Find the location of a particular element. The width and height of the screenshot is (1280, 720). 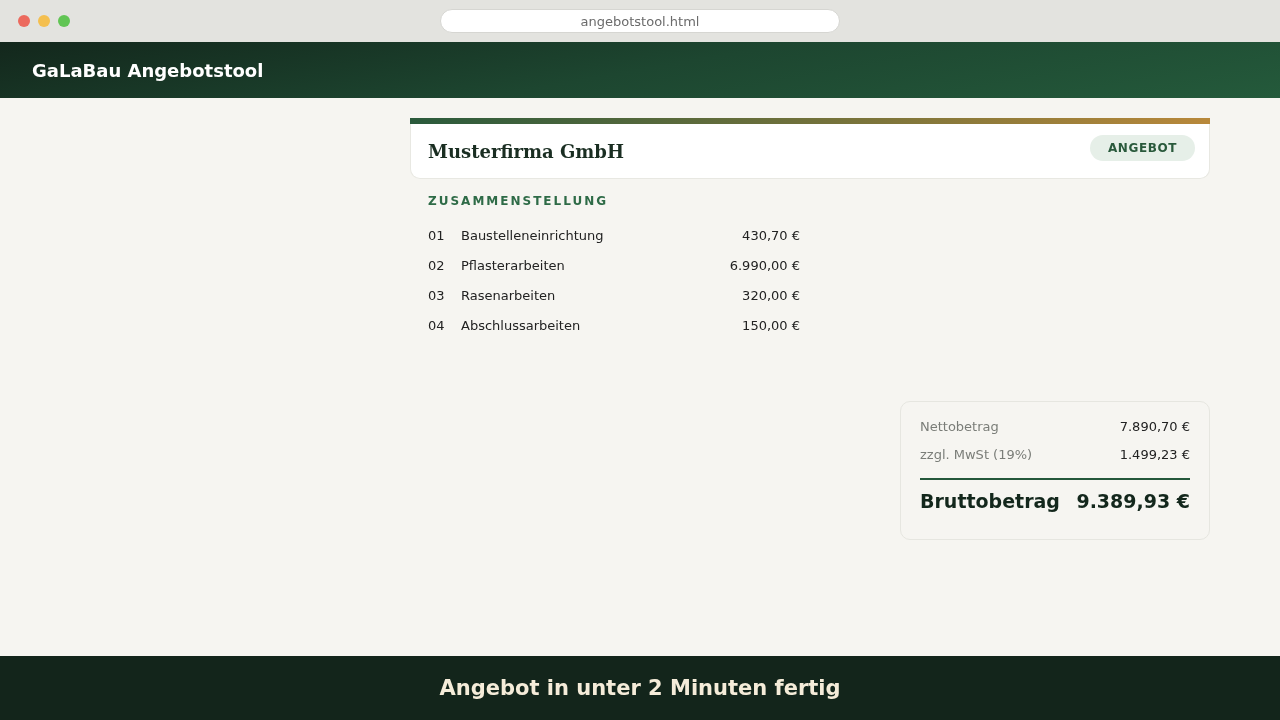

position-name: Pflasterarbeiten is located at coordinates (513, 266).